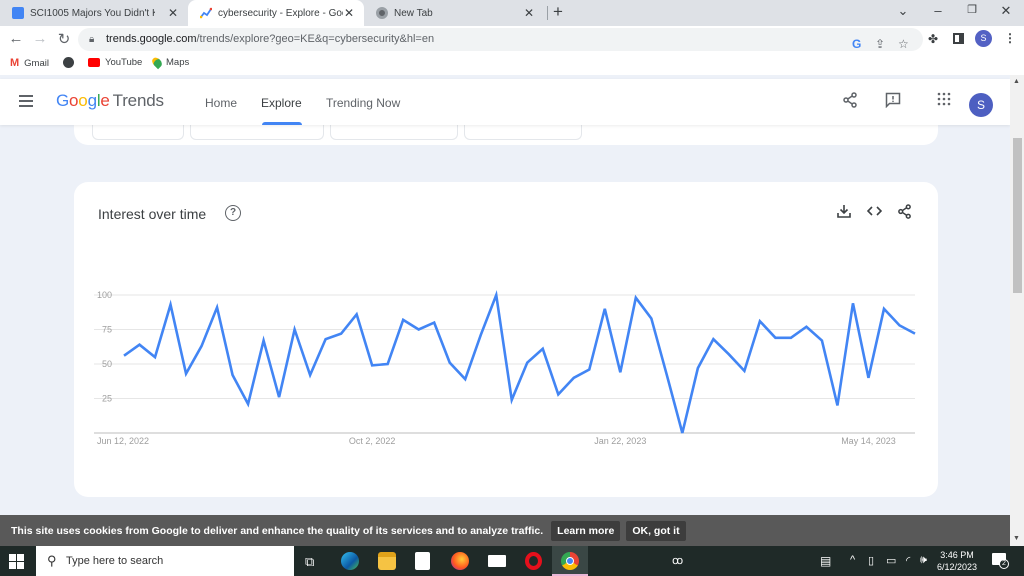 The image size is (1024, 576). Describe the element at coordinates (1017, 215) in the screenshot. I see `scrollbar-thumb` at that location.